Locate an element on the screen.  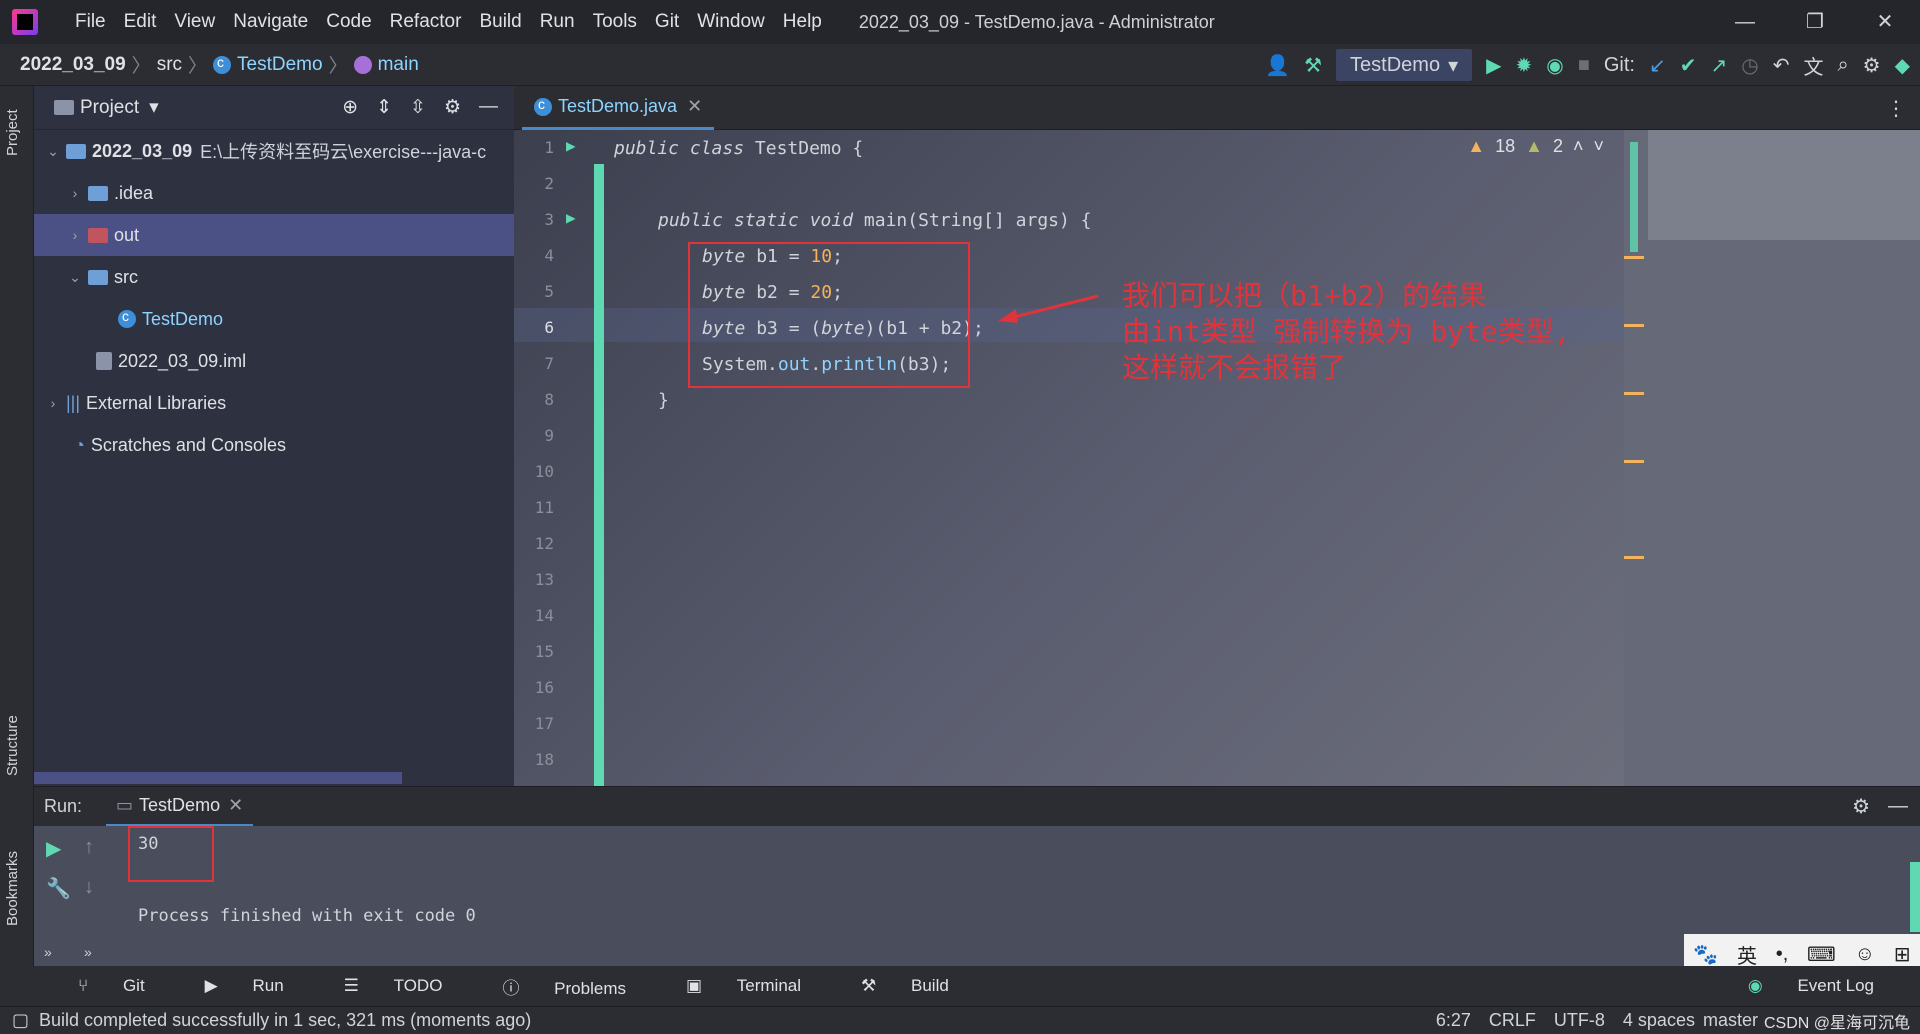
rerun-icon: ▶ is located at coordinates (53, 848).